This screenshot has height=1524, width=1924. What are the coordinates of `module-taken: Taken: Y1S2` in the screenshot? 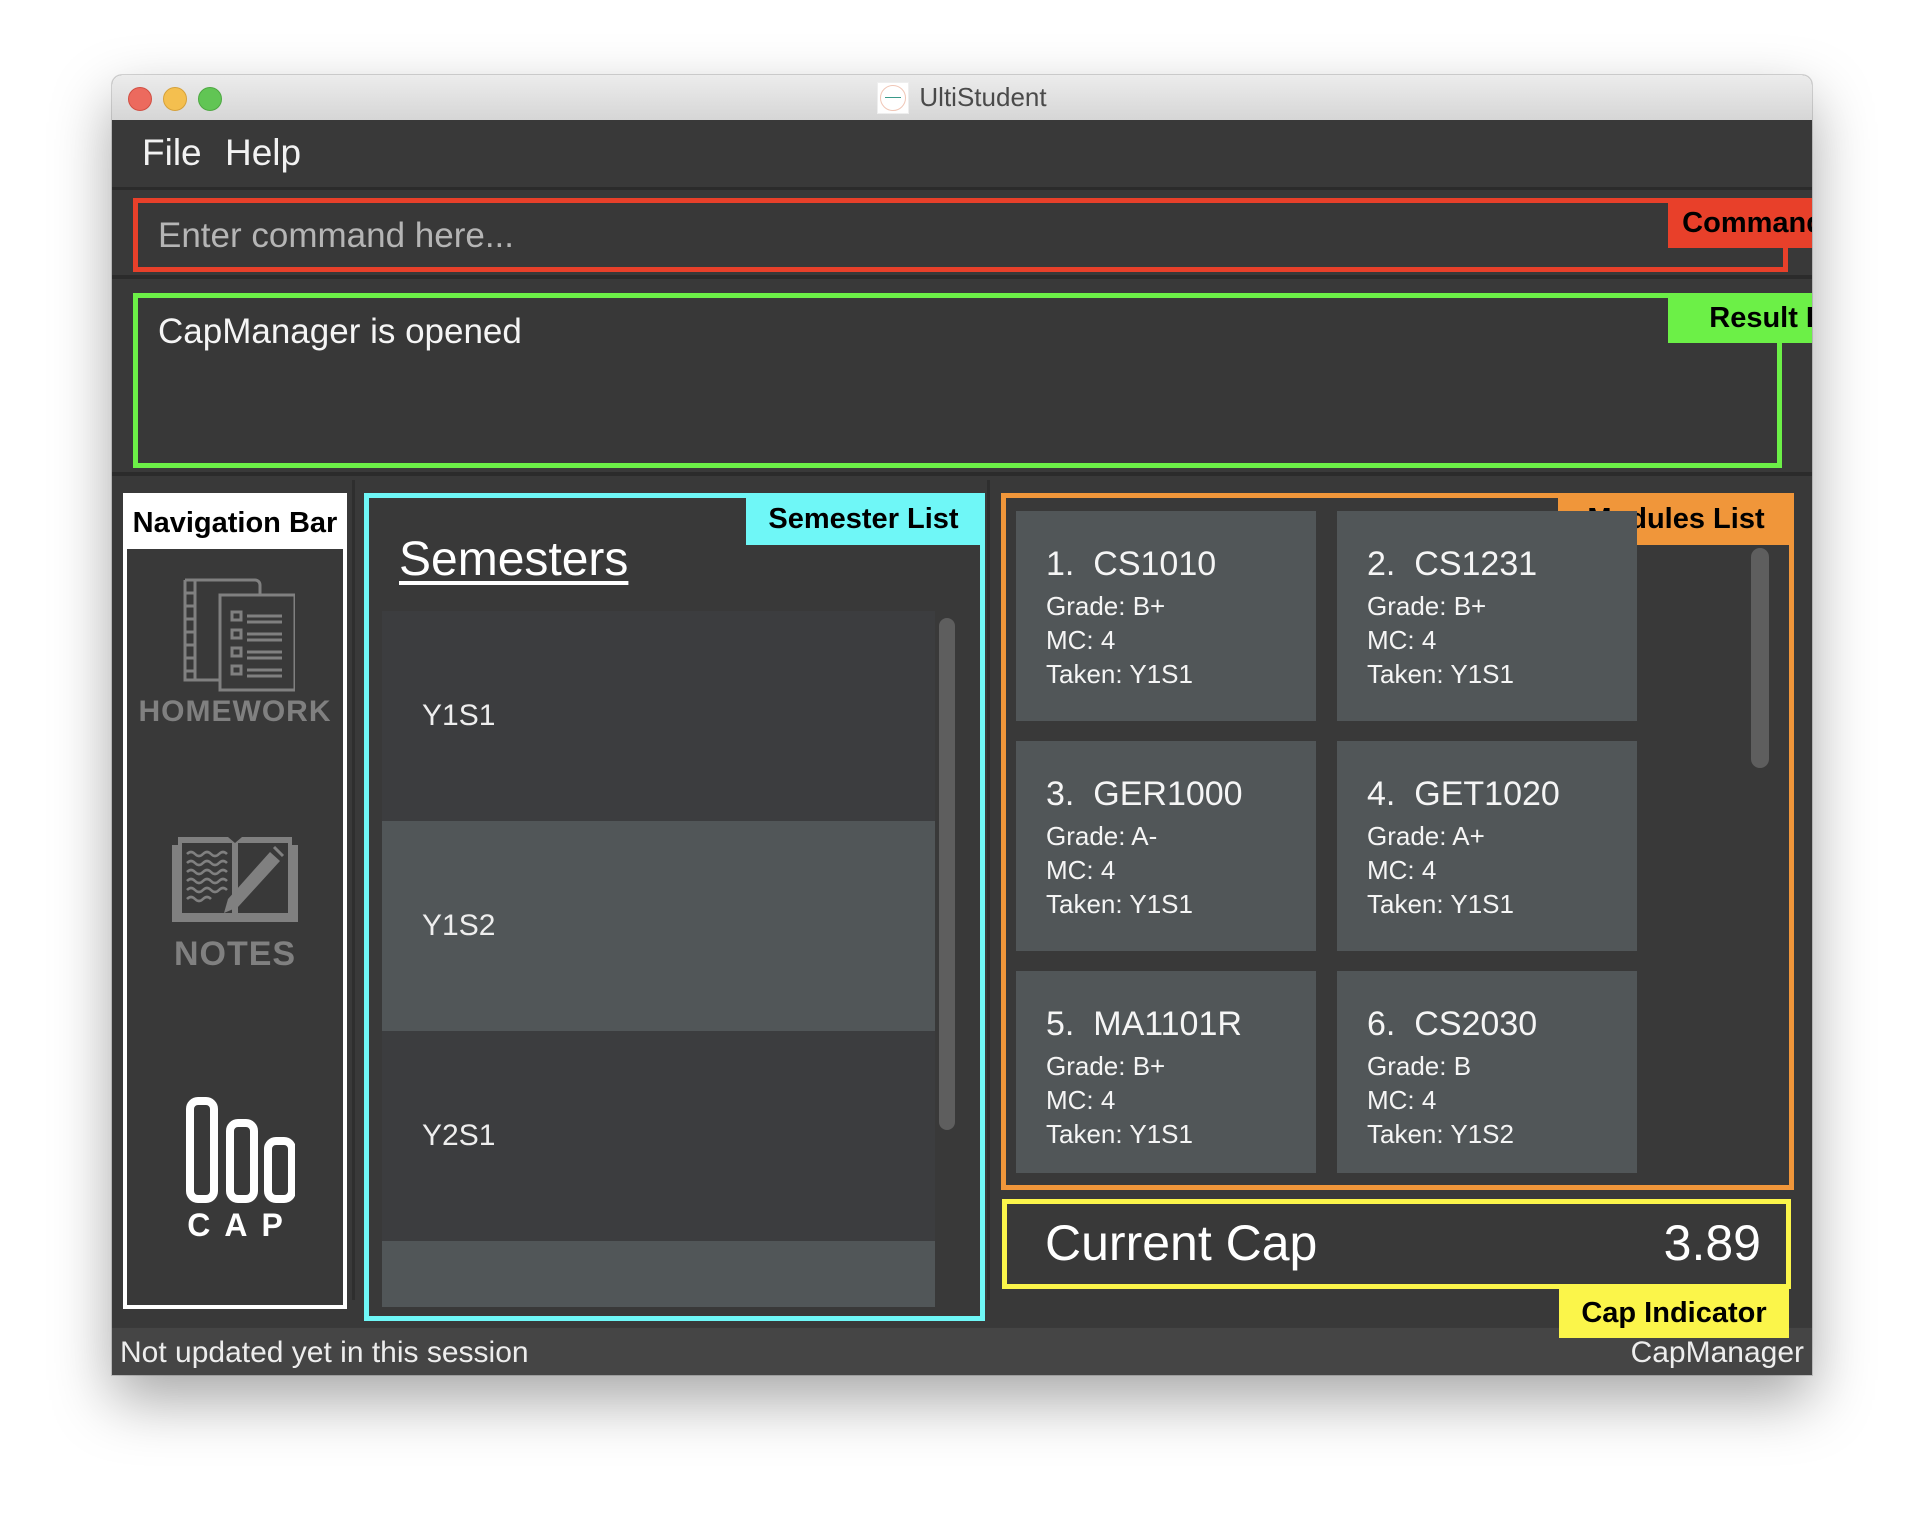 It's located at (1440, 1134).